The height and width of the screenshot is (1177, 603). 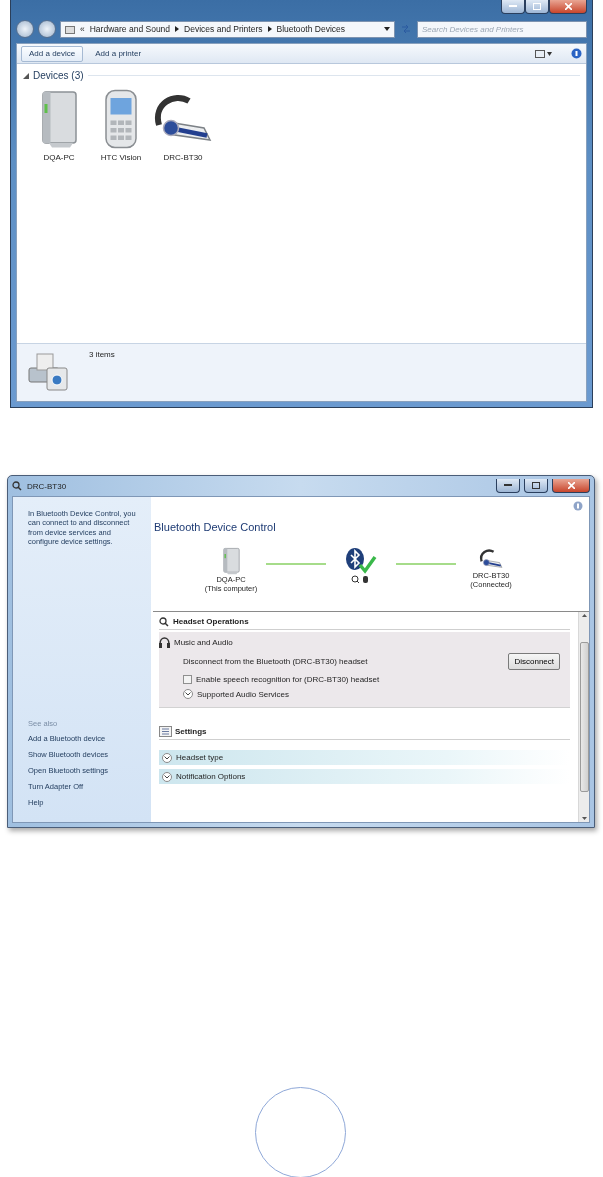 What do you see at coordinates (118, 53) in the screenshot?
I see `toolbar-button: Add a printer` at bounding box center [118, 53].